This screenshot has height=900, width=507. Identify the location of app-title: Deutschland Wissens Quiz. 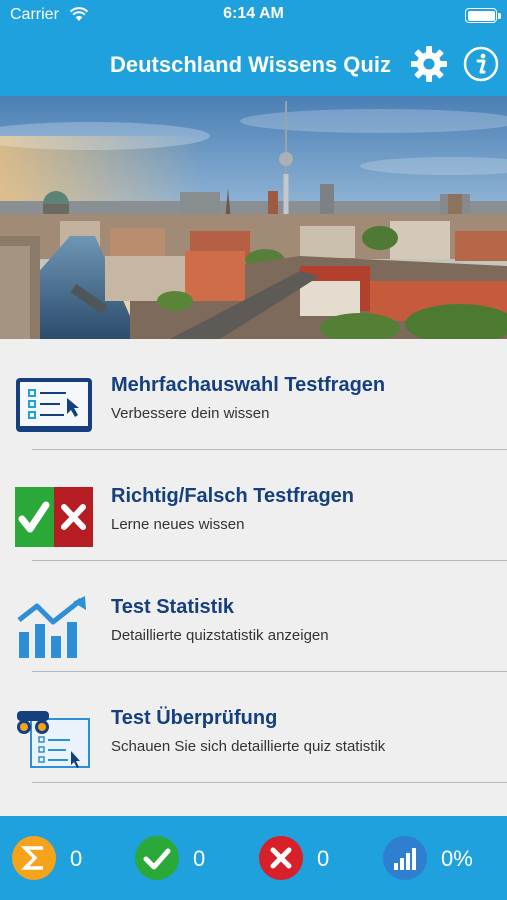
(250, 64).